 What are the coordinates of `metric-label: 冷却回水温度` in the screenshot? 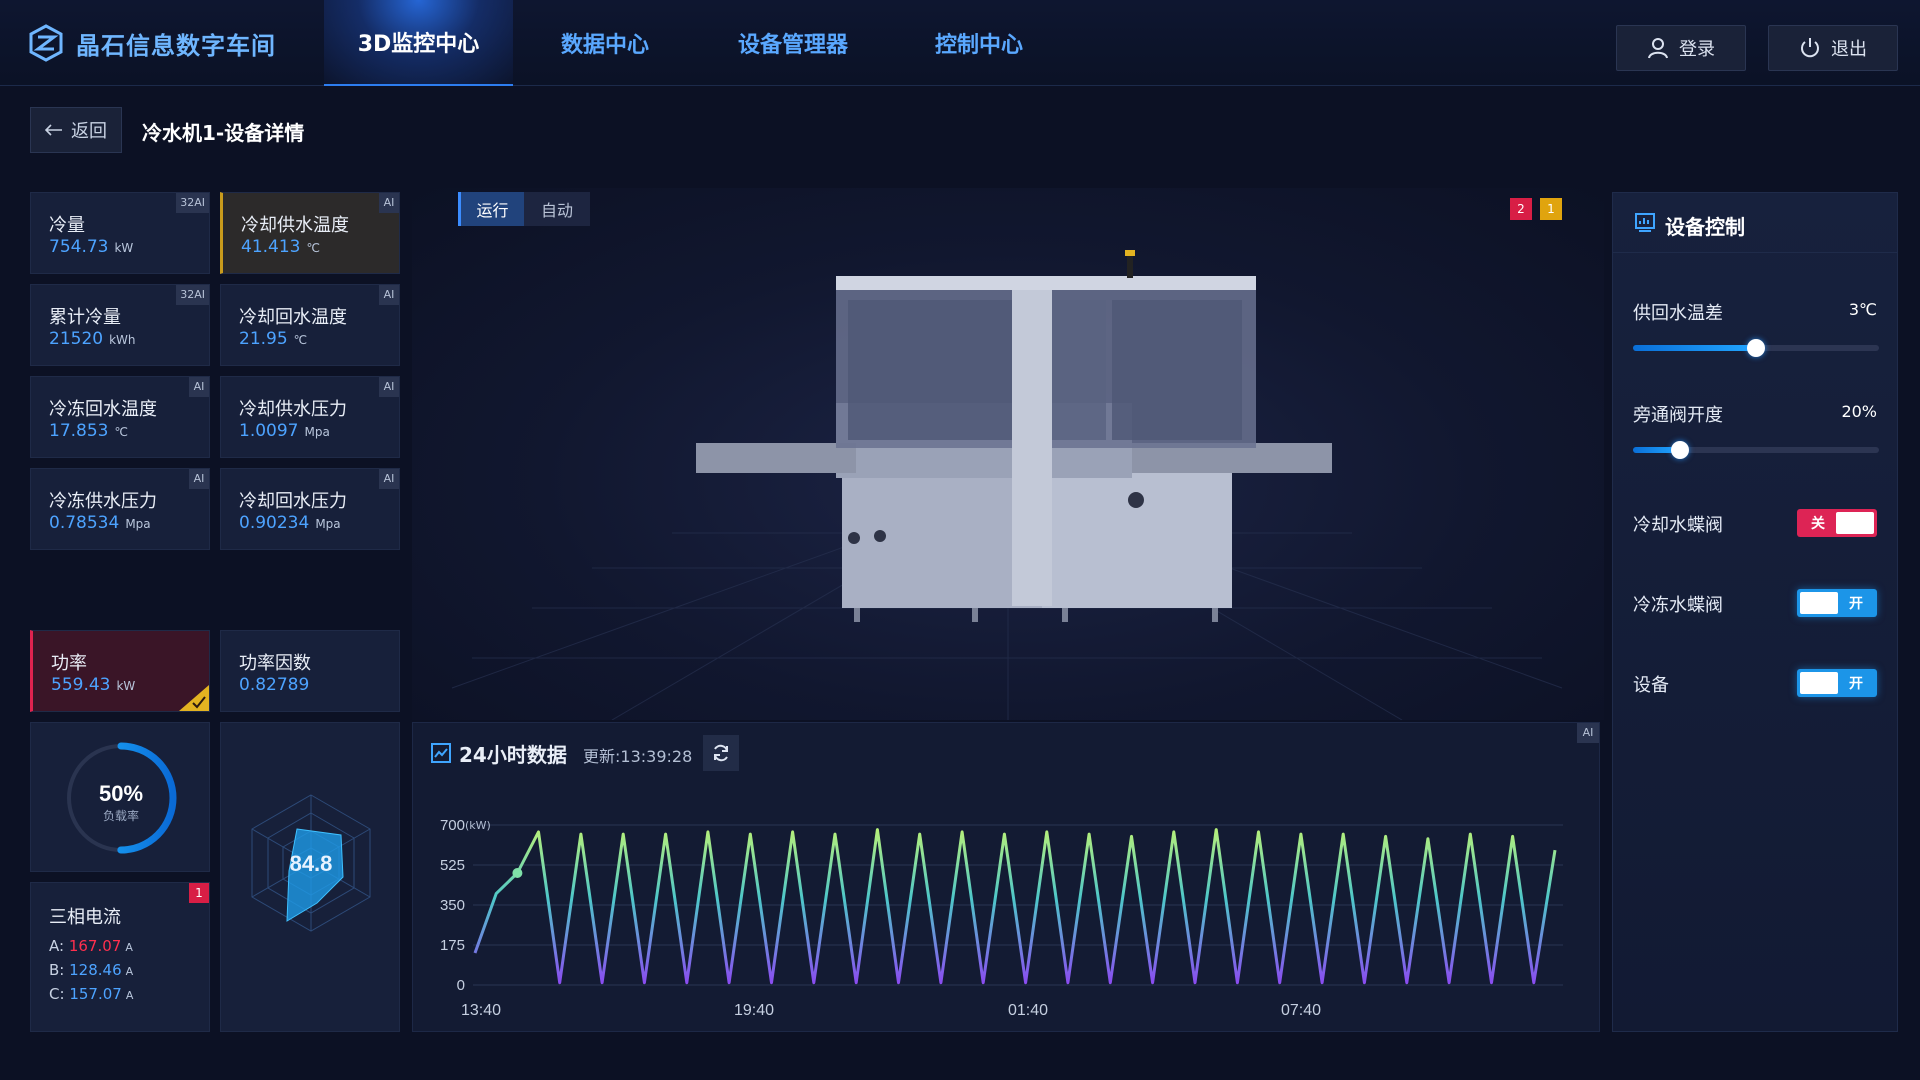 It's located at (293, 317).